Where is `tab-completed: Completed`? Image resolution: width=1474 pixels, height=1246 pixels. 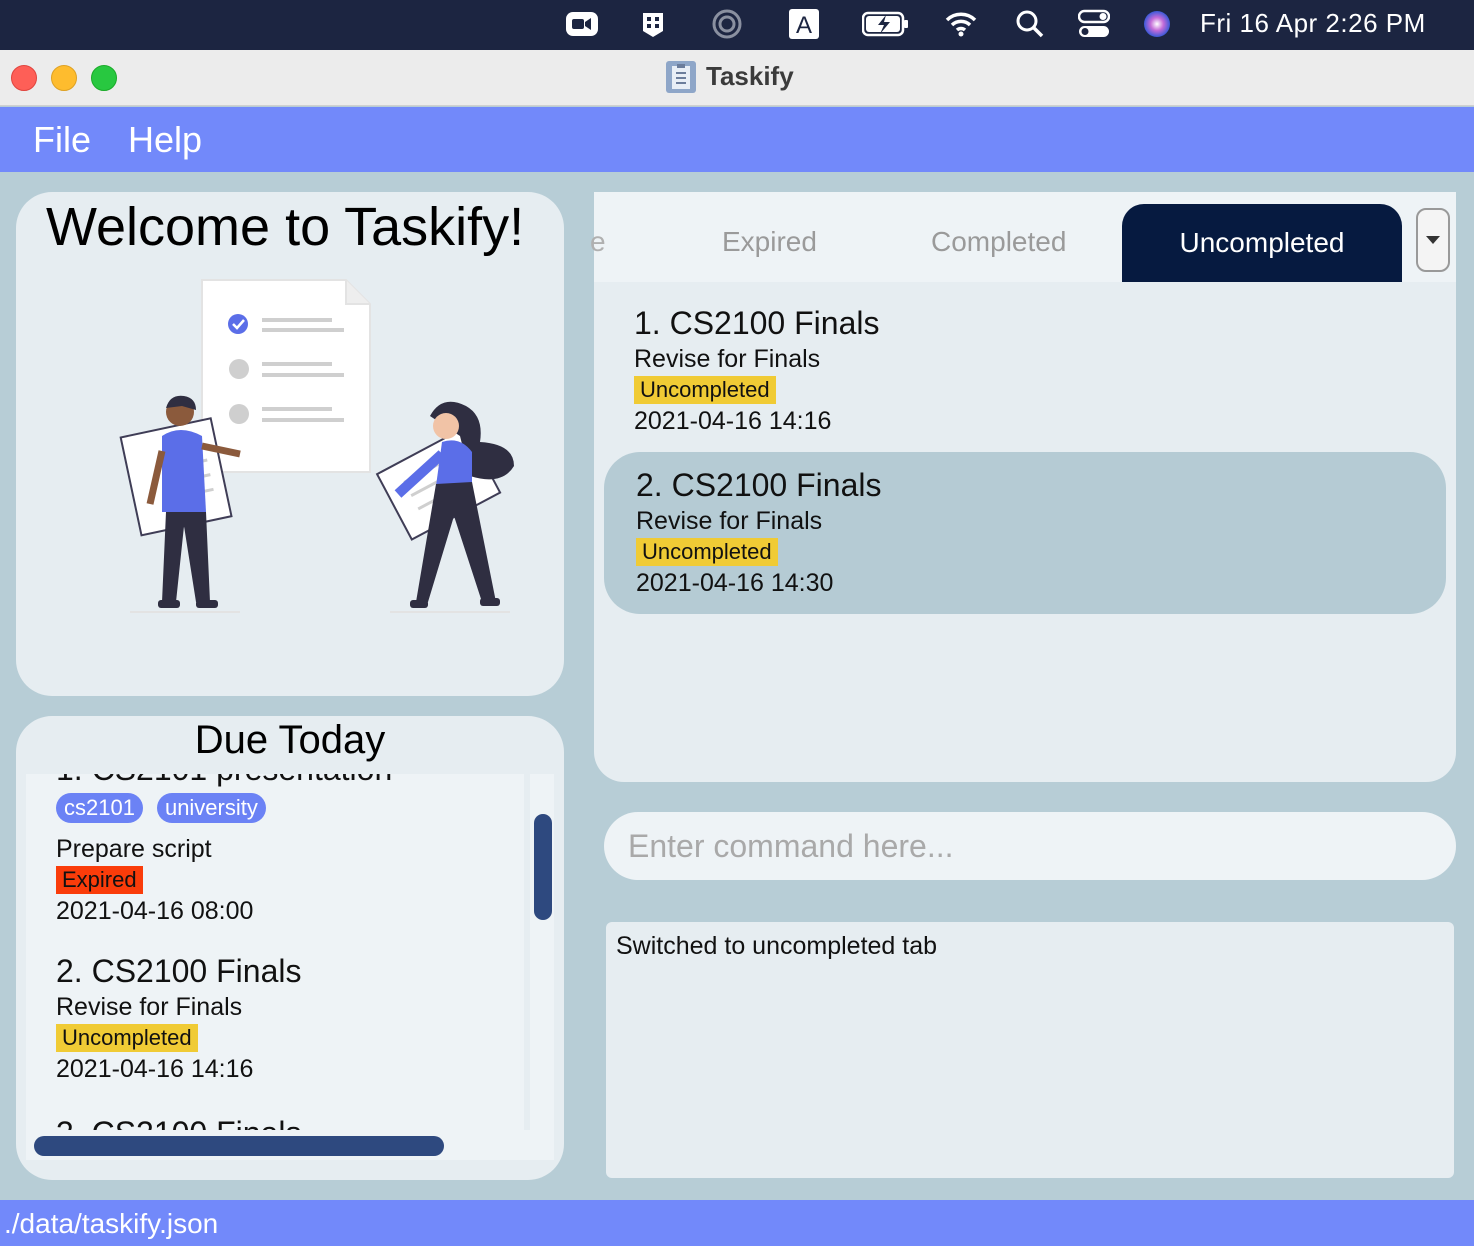 tab-completed: Completed is located at coordinates (998, 242).